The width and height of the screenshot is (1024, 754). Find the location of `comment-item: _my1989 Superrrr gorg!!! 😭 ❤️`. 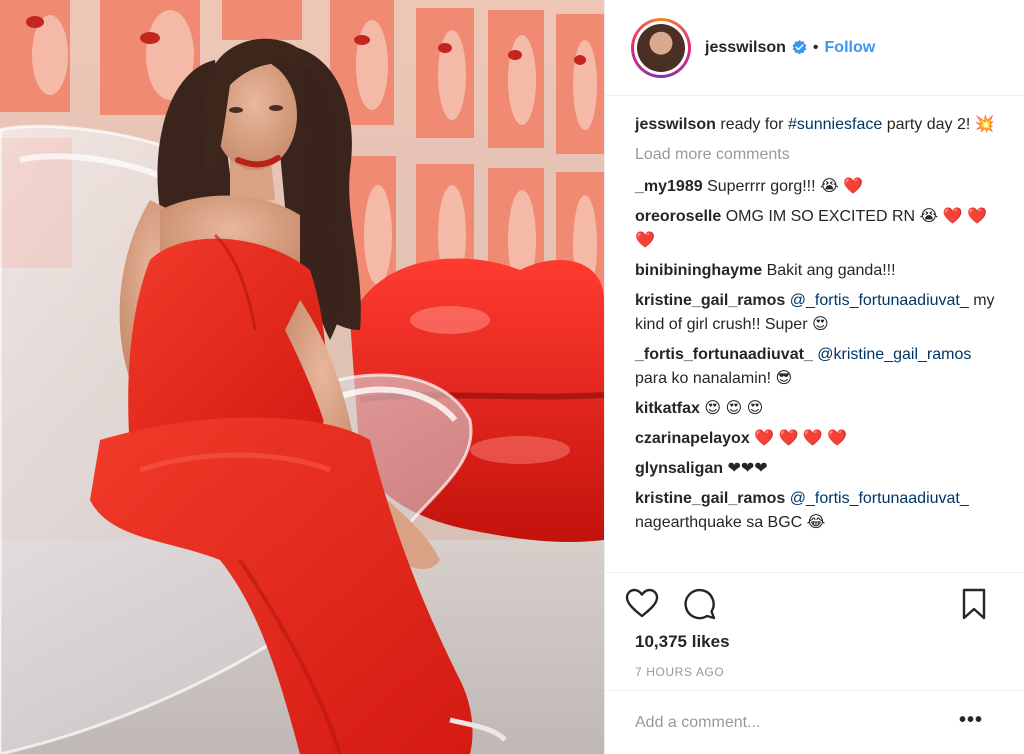

comment-item: _my1989 Superrrr gorg!!! 😭 ❤️ is located at coordinates (817, 187).